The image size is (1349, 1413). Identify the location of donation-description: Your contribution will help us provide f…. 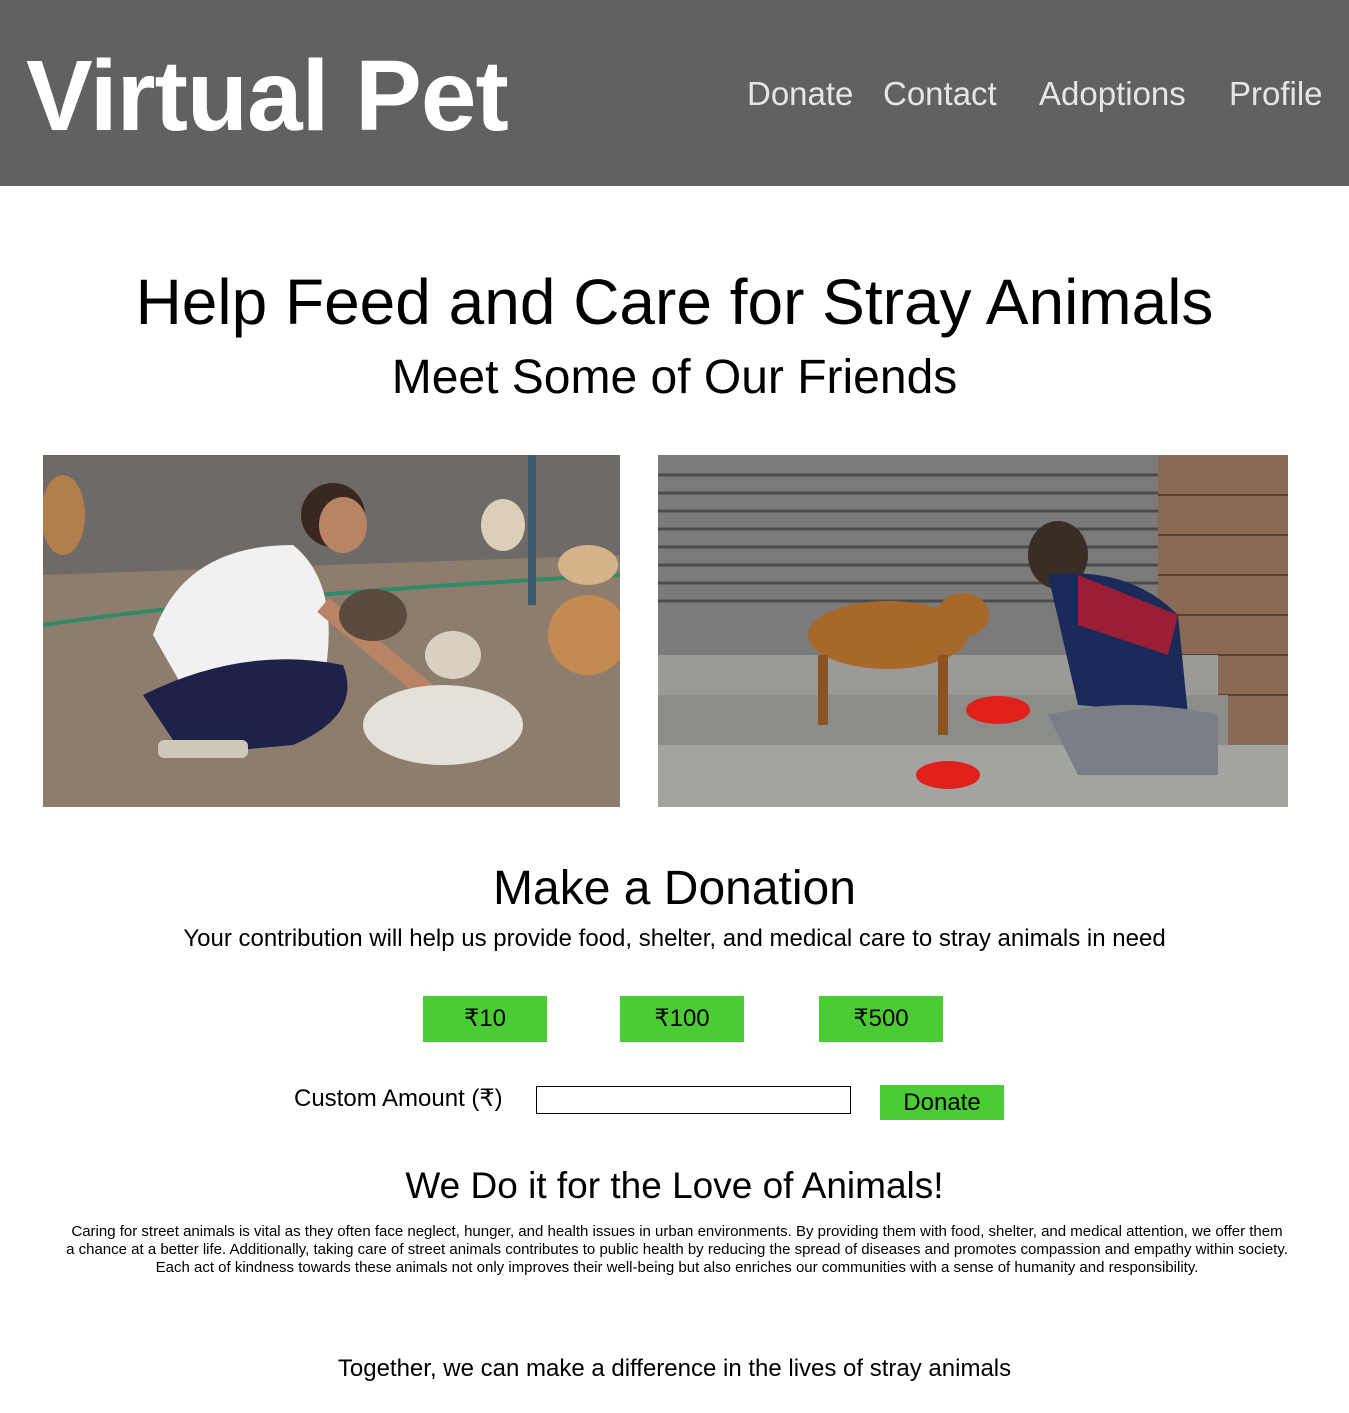
(674, 938).